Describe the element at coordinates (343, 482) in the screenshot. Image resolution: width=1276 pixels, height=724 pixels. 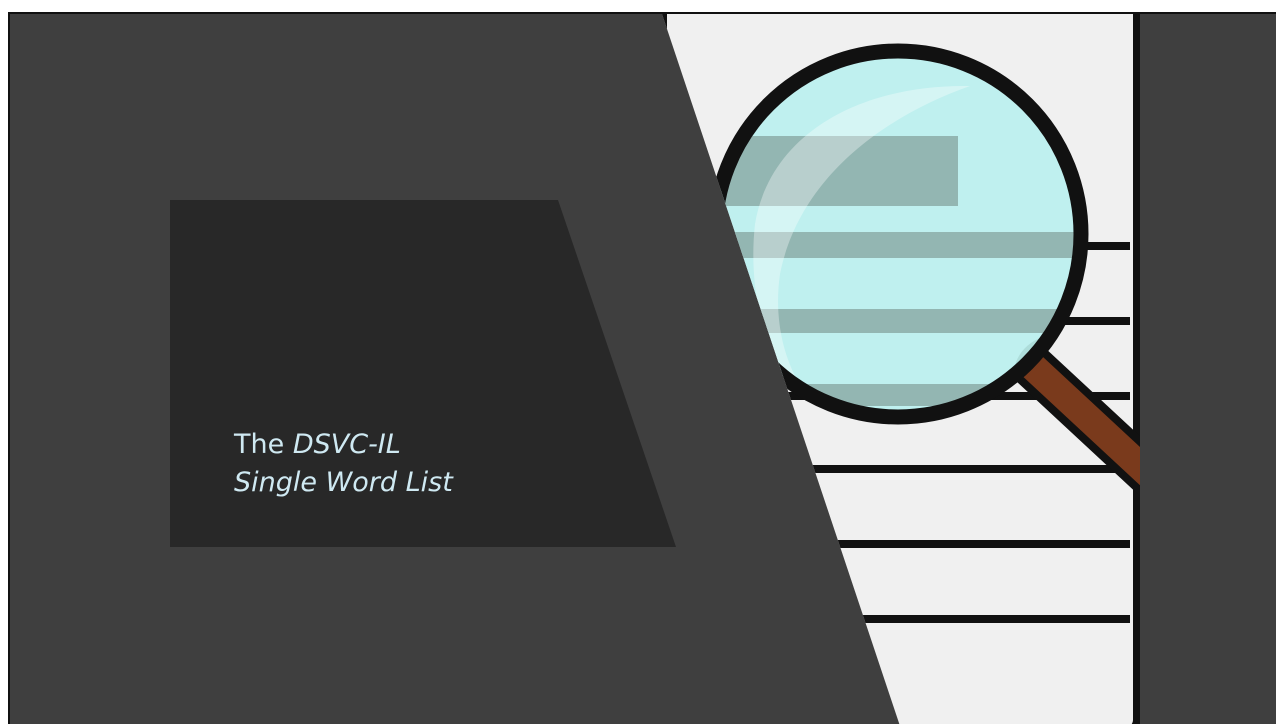
I see `title-subtitle: Single Word List` at that location.